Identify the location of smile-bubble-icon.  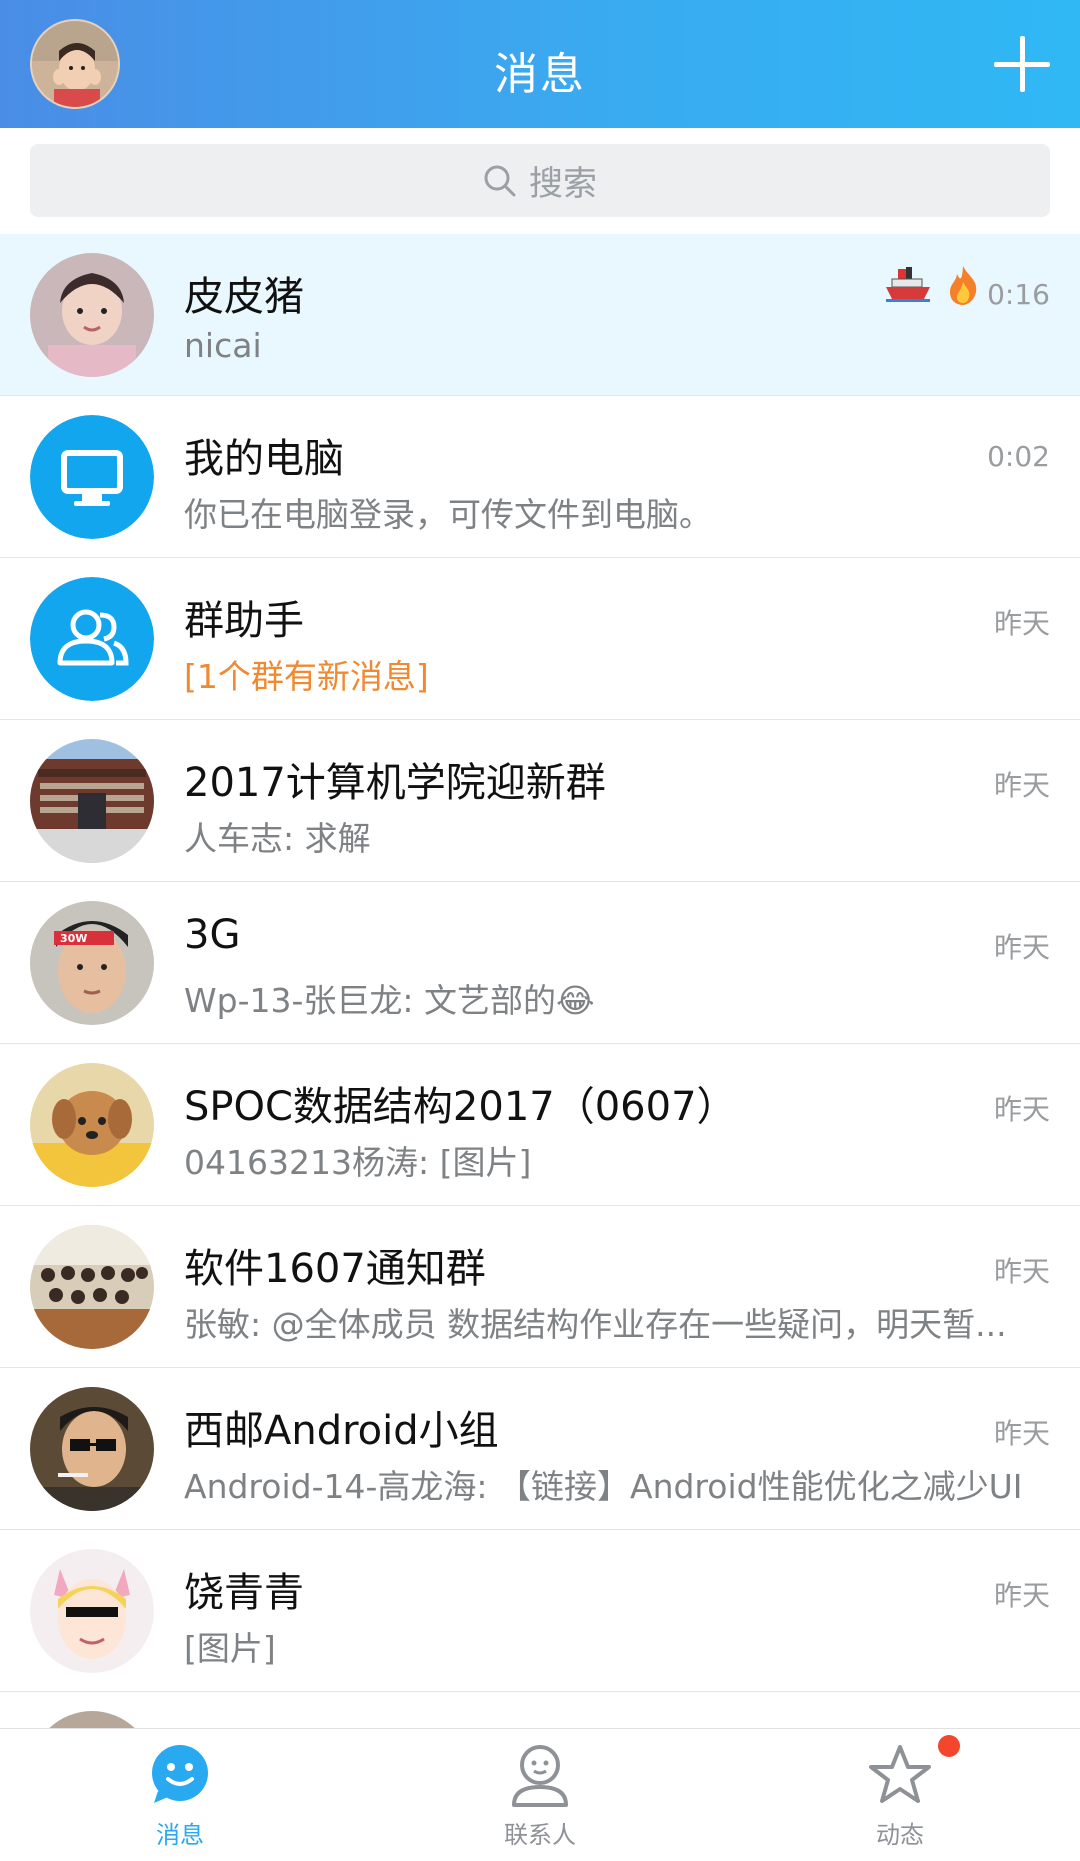
(180, 1775).